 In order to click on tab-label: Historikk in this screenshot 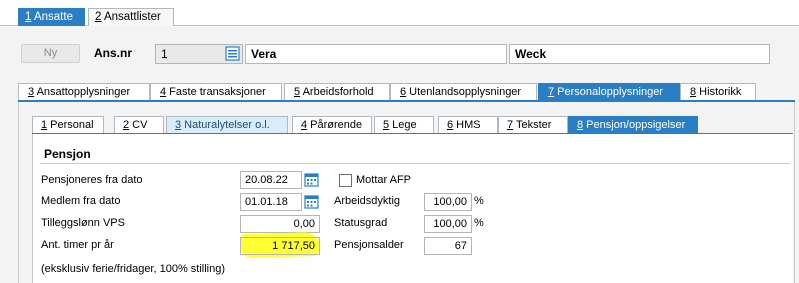, I will do `click(719, 92)`.